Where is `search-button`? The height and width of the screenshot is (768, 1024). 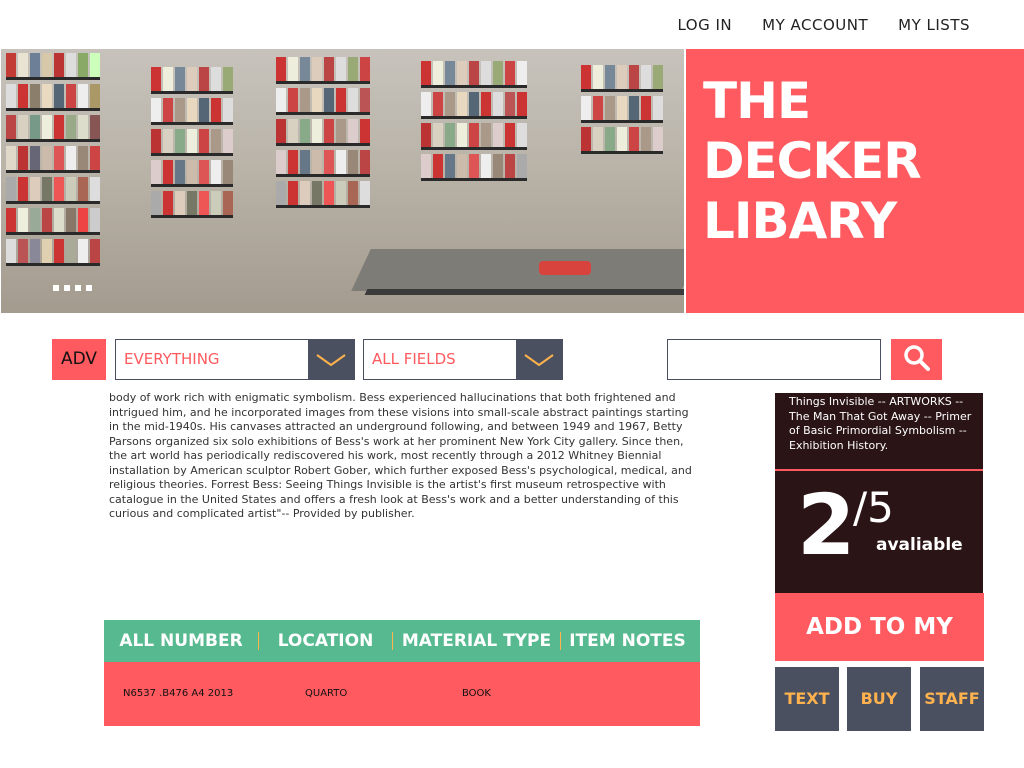
search-button is located at coordinates (916, 359).